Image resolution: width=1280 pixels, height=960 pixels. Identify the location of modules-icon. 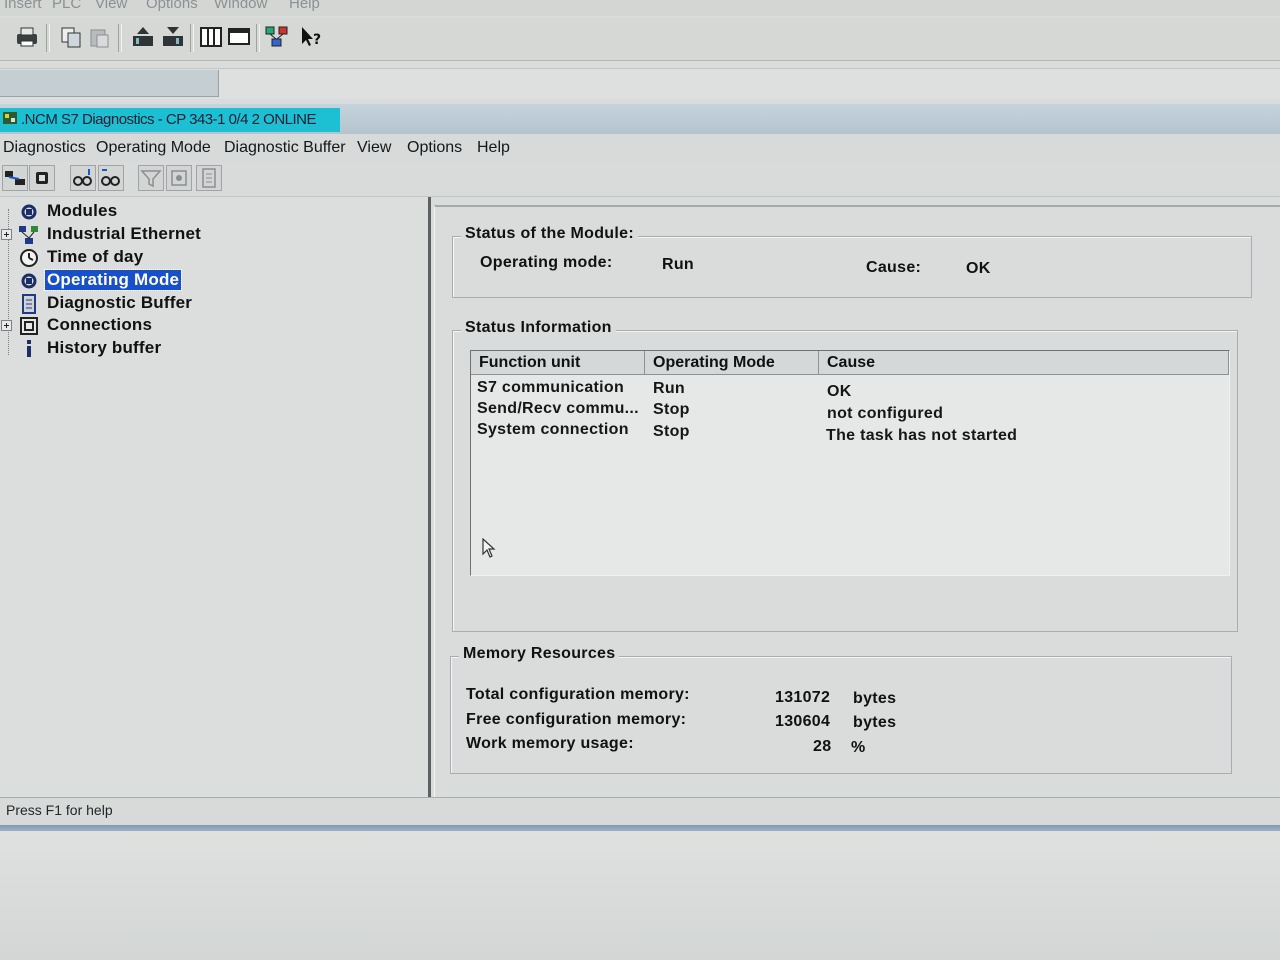
(29, 212).